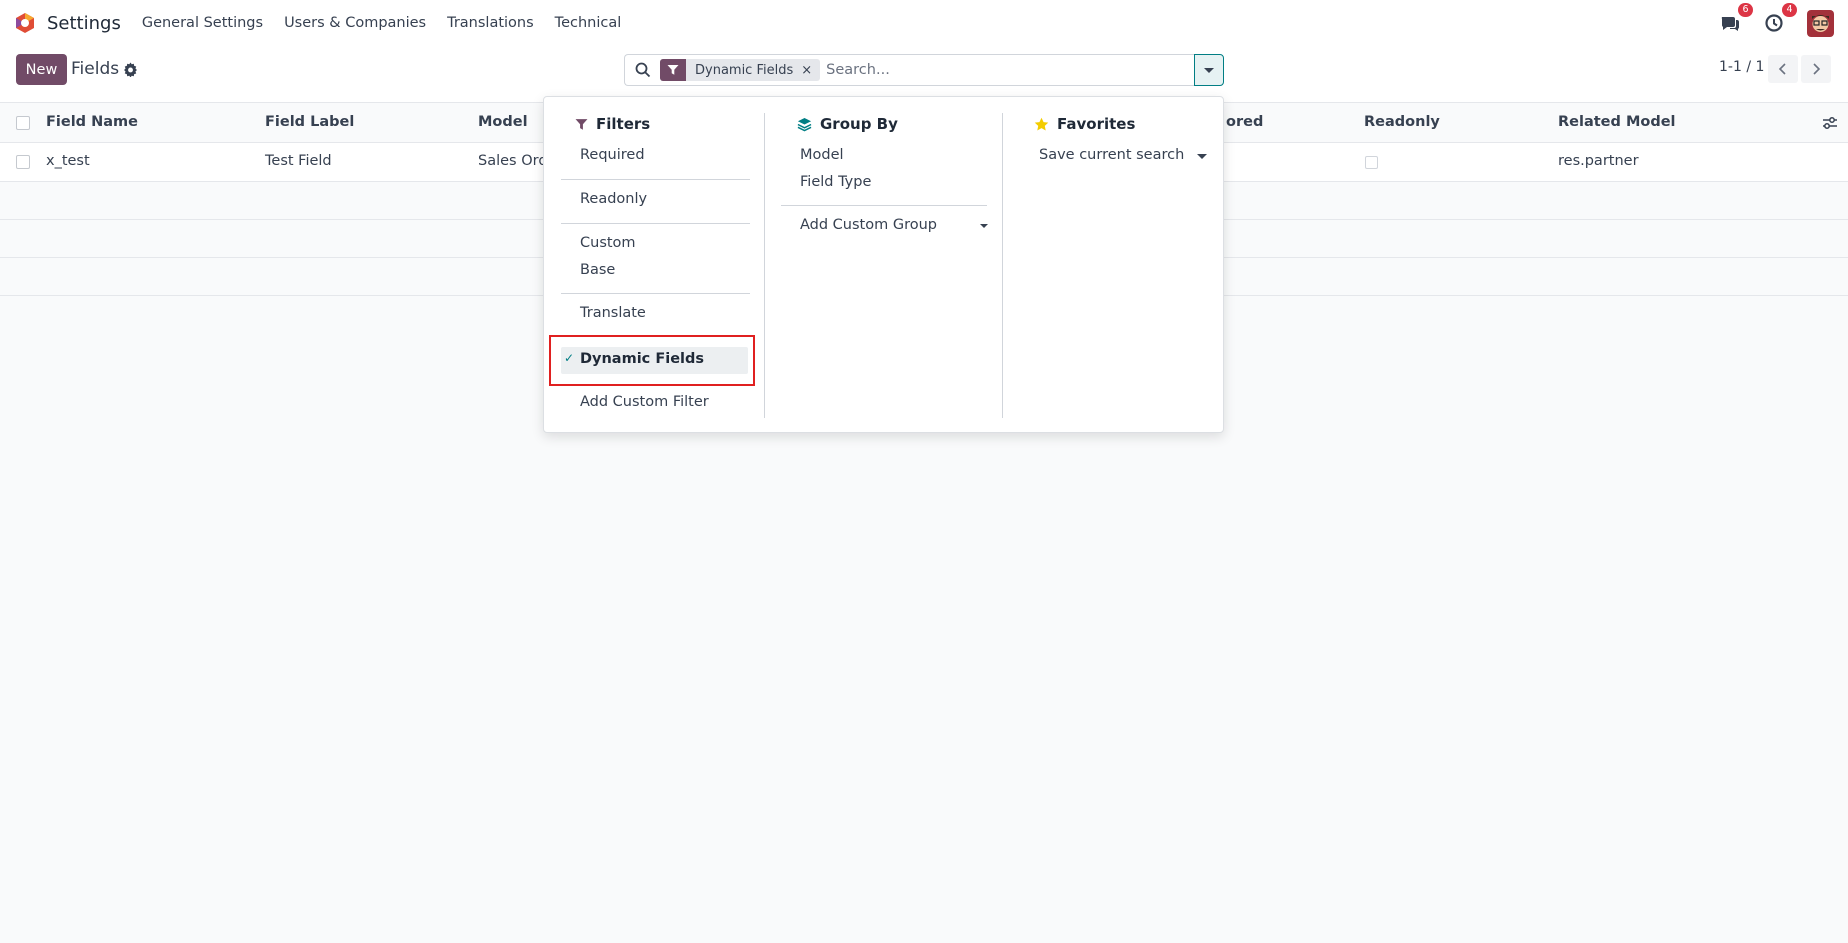 Image resolution: width=1848 pixels, height=943 pixels. I want to click on filter-option-readonly: Readonly, so click(613, 199).